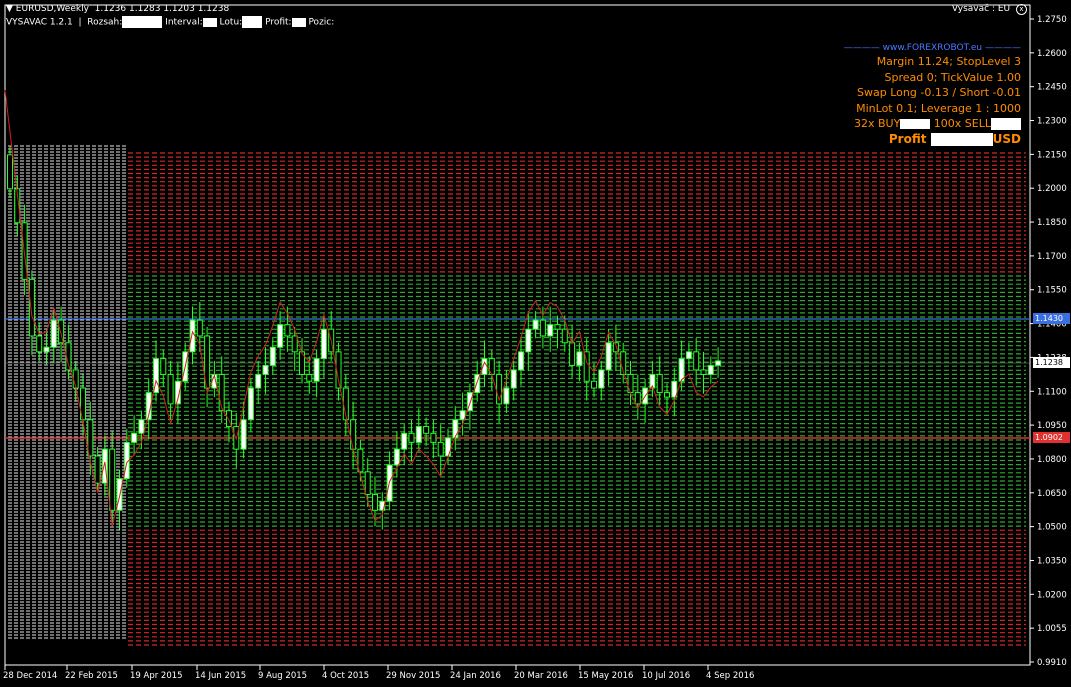  Describe the element at coordinates (156, 676) in the screenshot. I see `time-axis-label: 19 Apr 2015` at that location.